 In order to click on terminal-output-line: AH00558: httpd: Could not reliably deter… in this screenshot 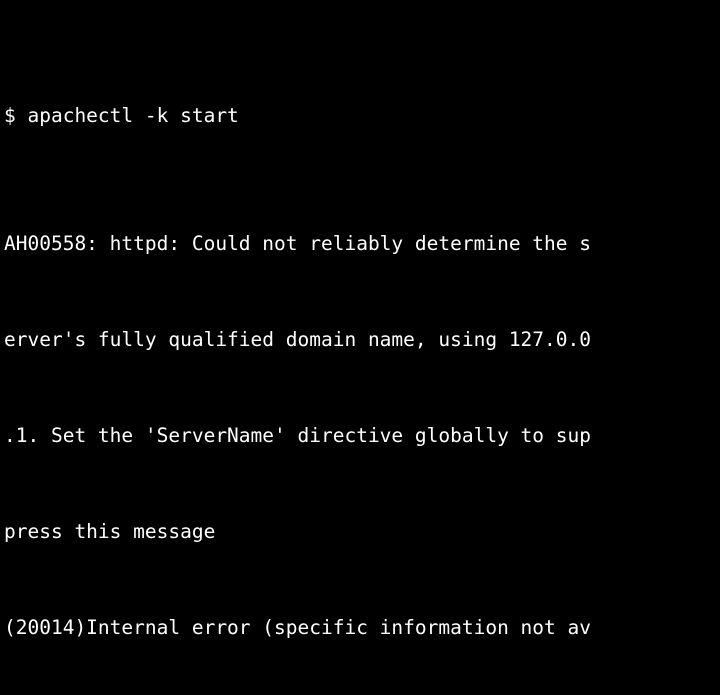, I will do `click(297, 243)`.